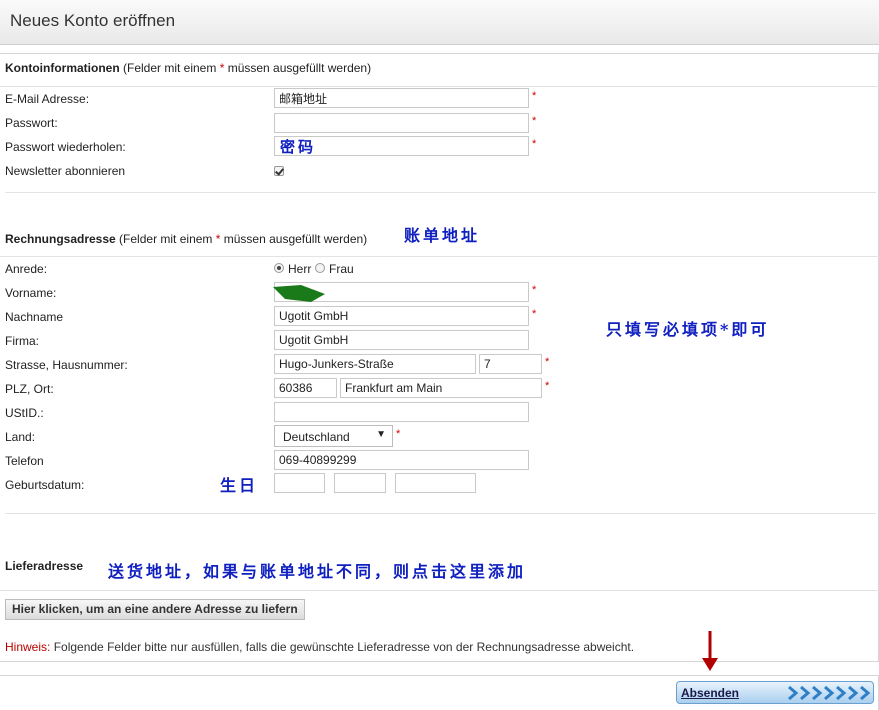 The image size is (879, 710). I want to click on annotation-required-only: 只填写必填项*即可, so click(688, 329).